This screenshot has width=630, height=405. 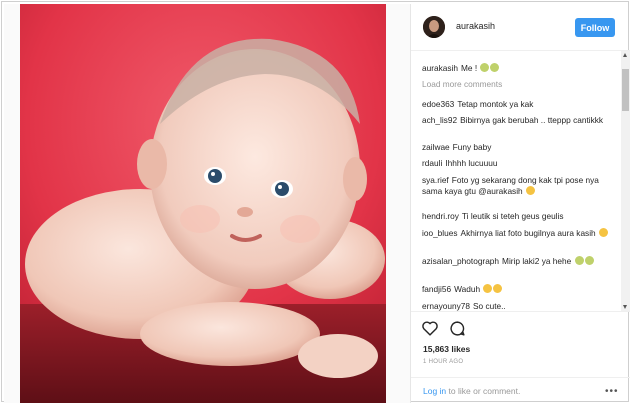 I want to click on comment-username: fandji56, so click(x=436, y=289).